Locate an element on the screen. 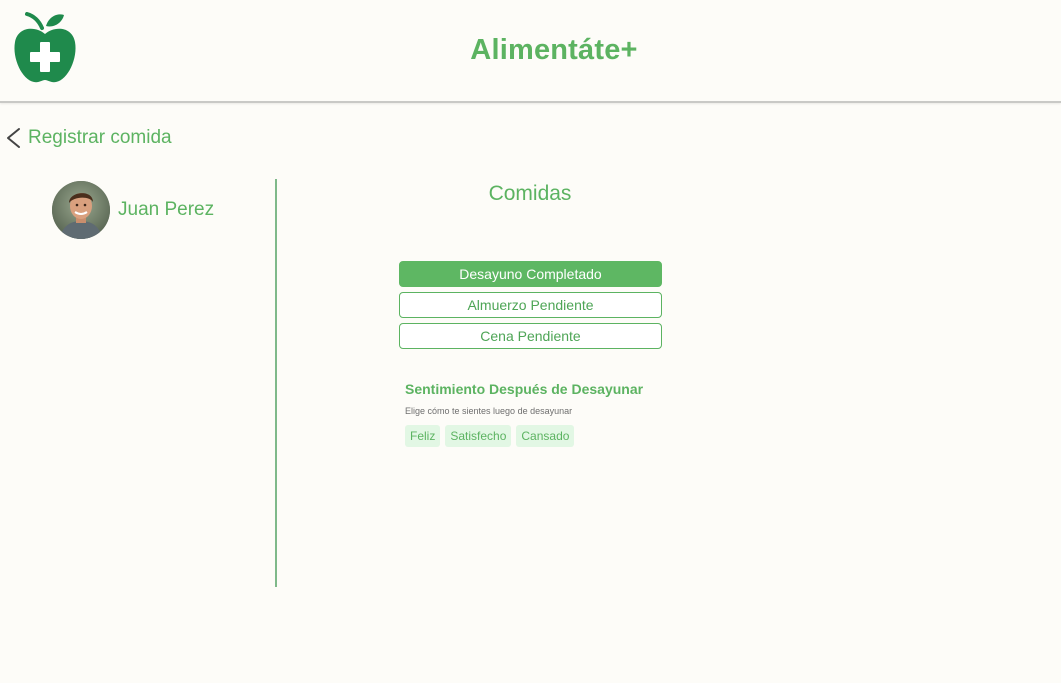  avatar is located at coordinates (81, 210).